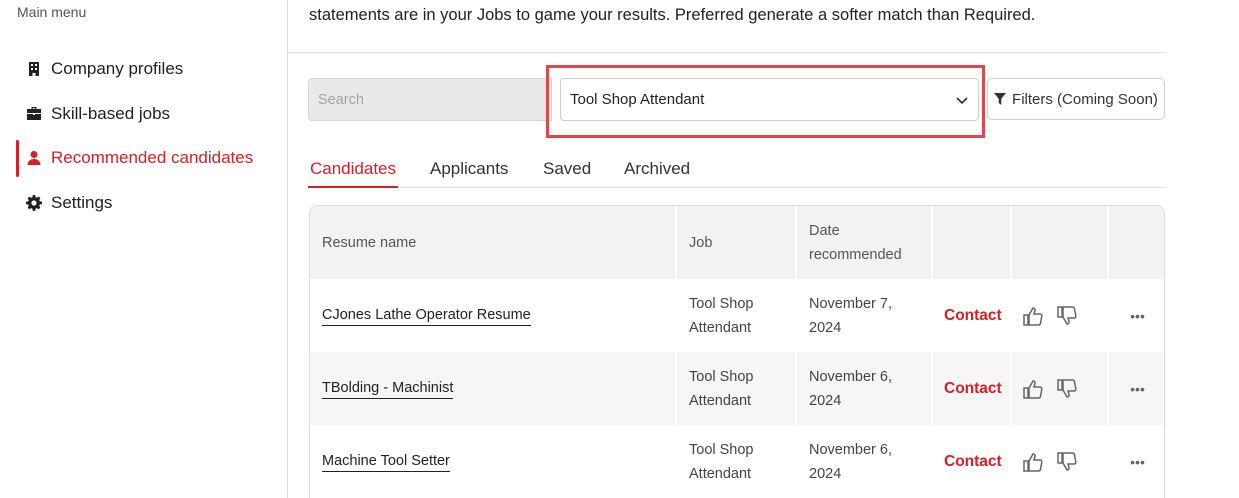 This screenshot has width=1239, height=498. I want to click on header-contact, so click(971, 242).